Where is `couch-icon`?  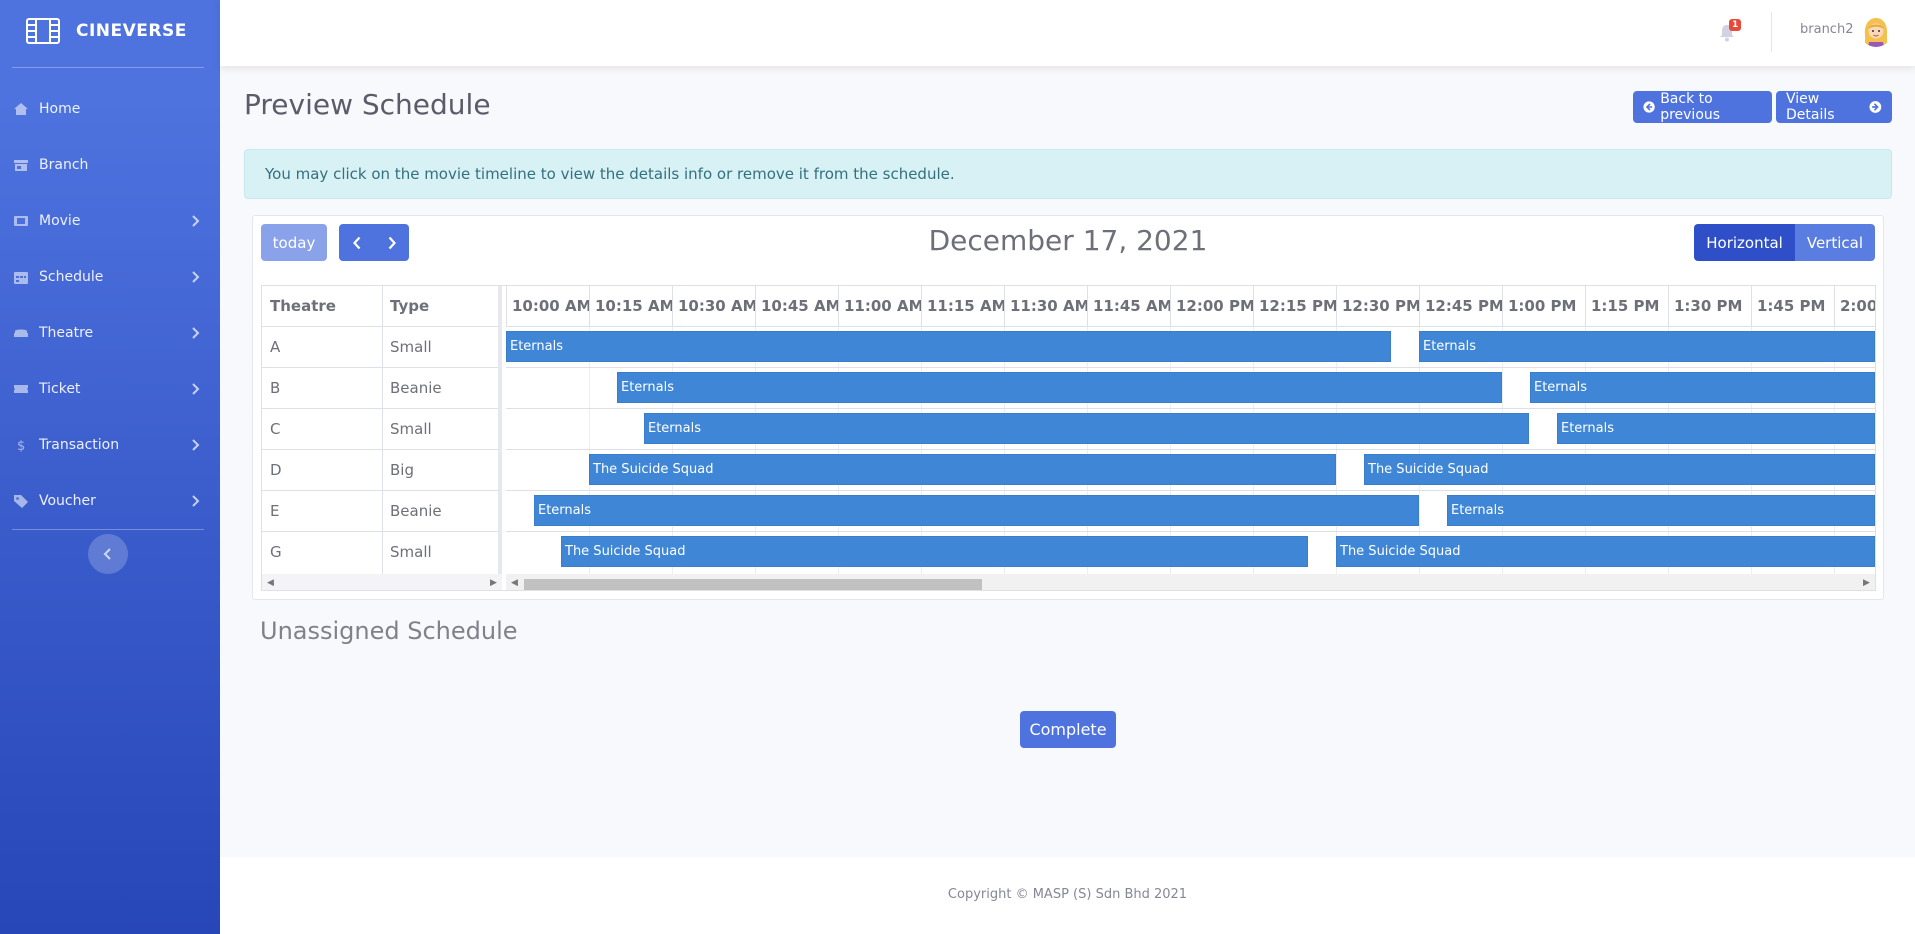 couch-icon is located at coordinates (21, 333).